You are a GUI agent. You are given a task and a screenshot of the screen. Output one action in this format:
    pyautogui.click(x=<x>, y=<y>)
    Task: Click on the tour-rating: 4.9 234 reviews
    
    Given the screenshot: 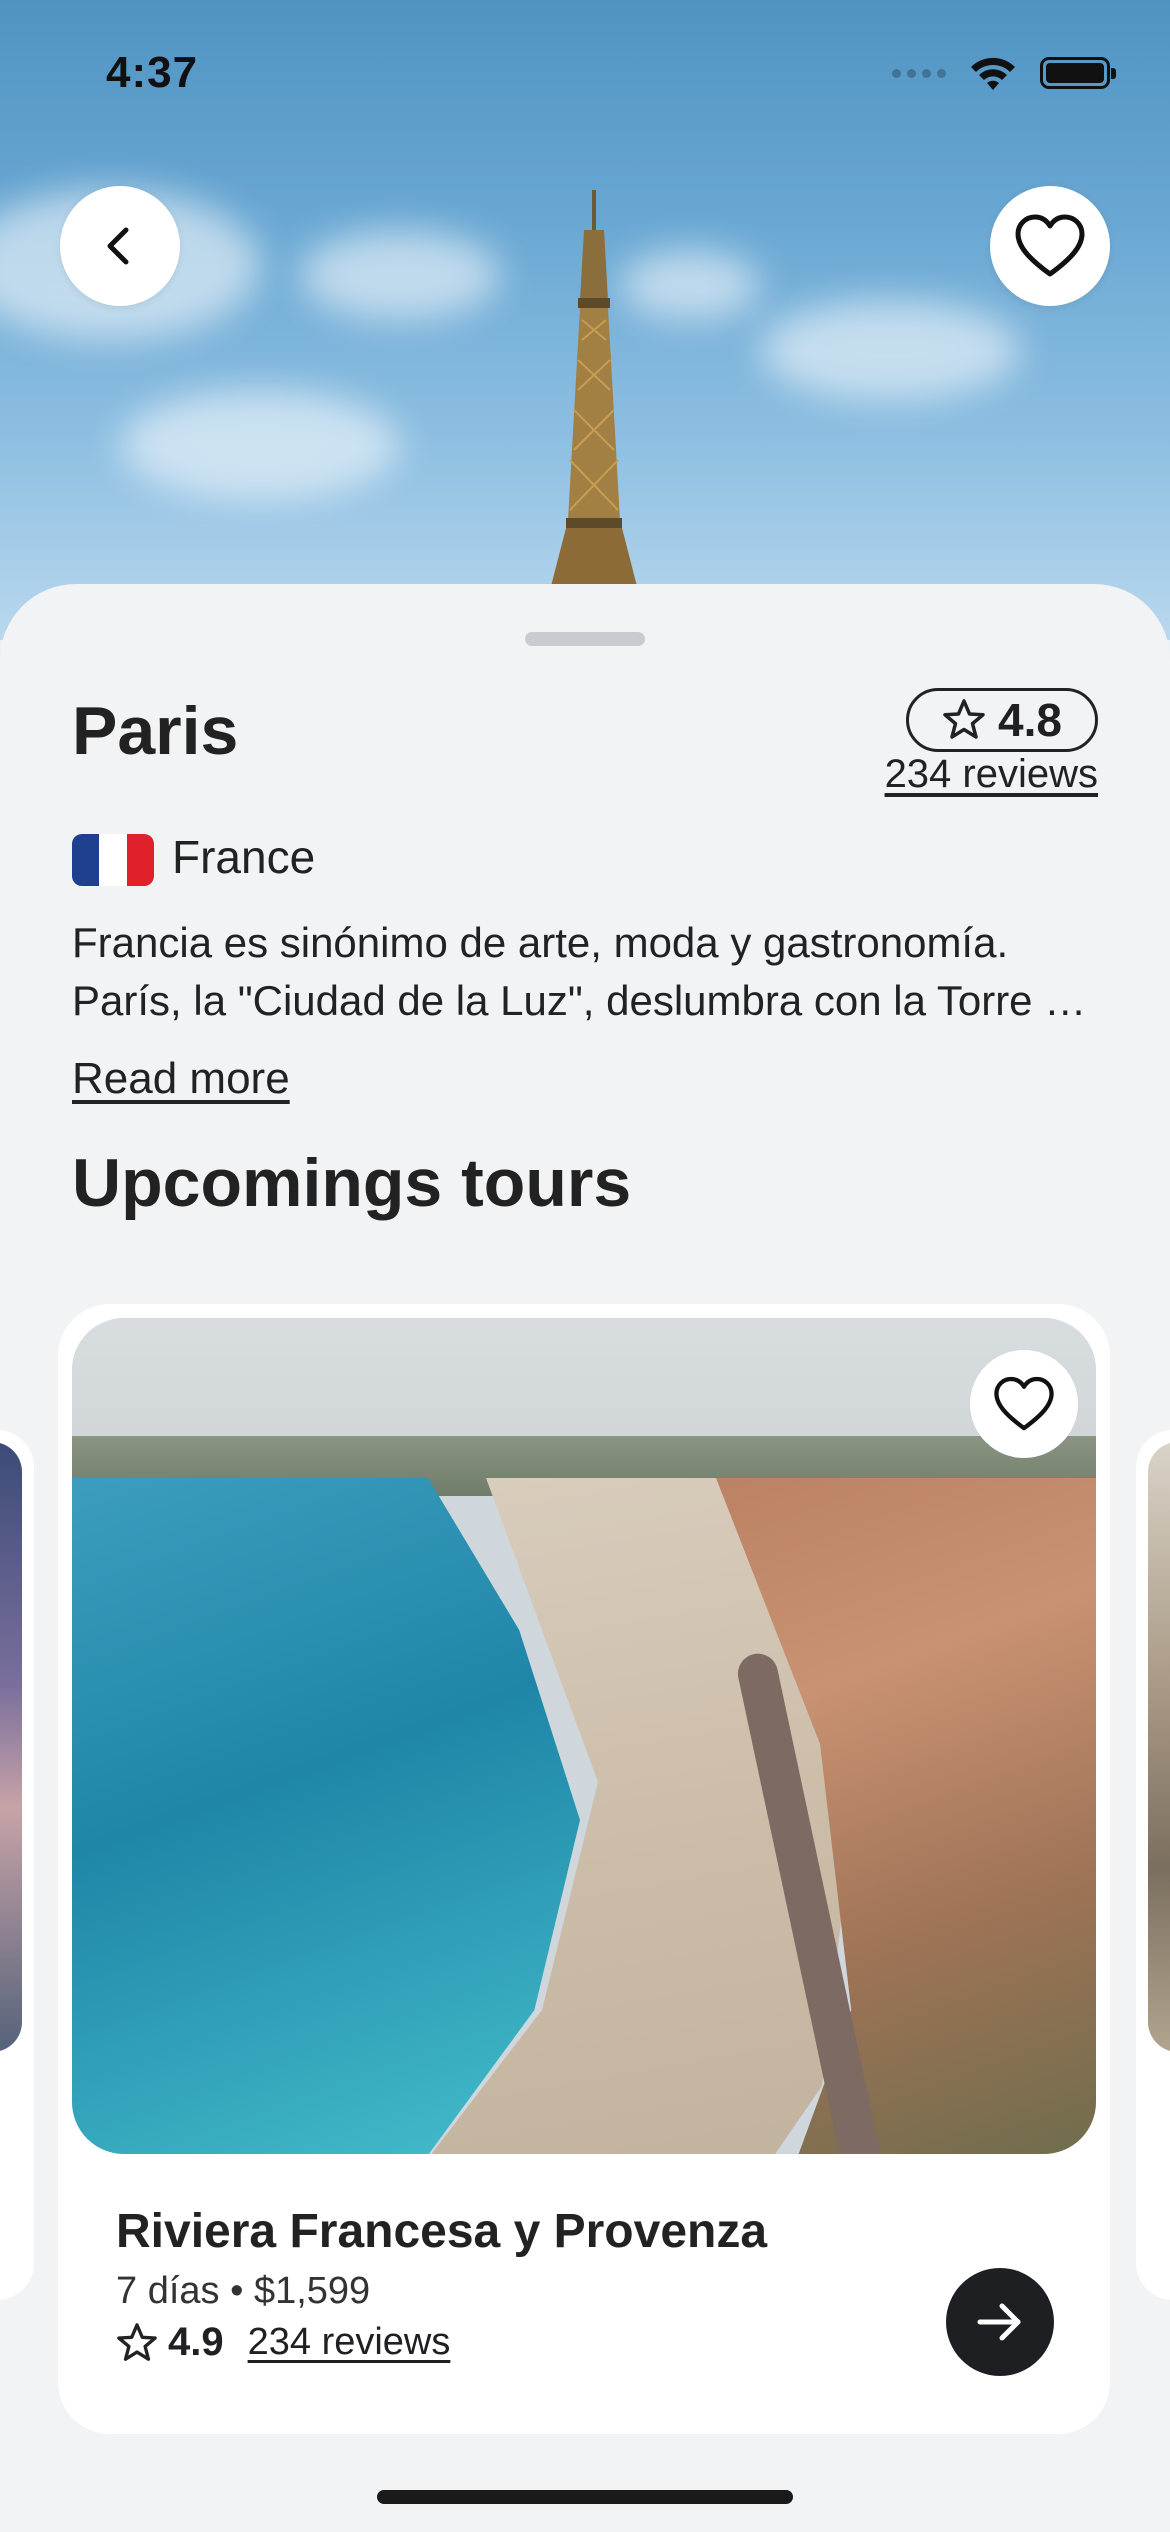 What is the action you would take?
    pyautogui.click(x=283, y=2342)
    